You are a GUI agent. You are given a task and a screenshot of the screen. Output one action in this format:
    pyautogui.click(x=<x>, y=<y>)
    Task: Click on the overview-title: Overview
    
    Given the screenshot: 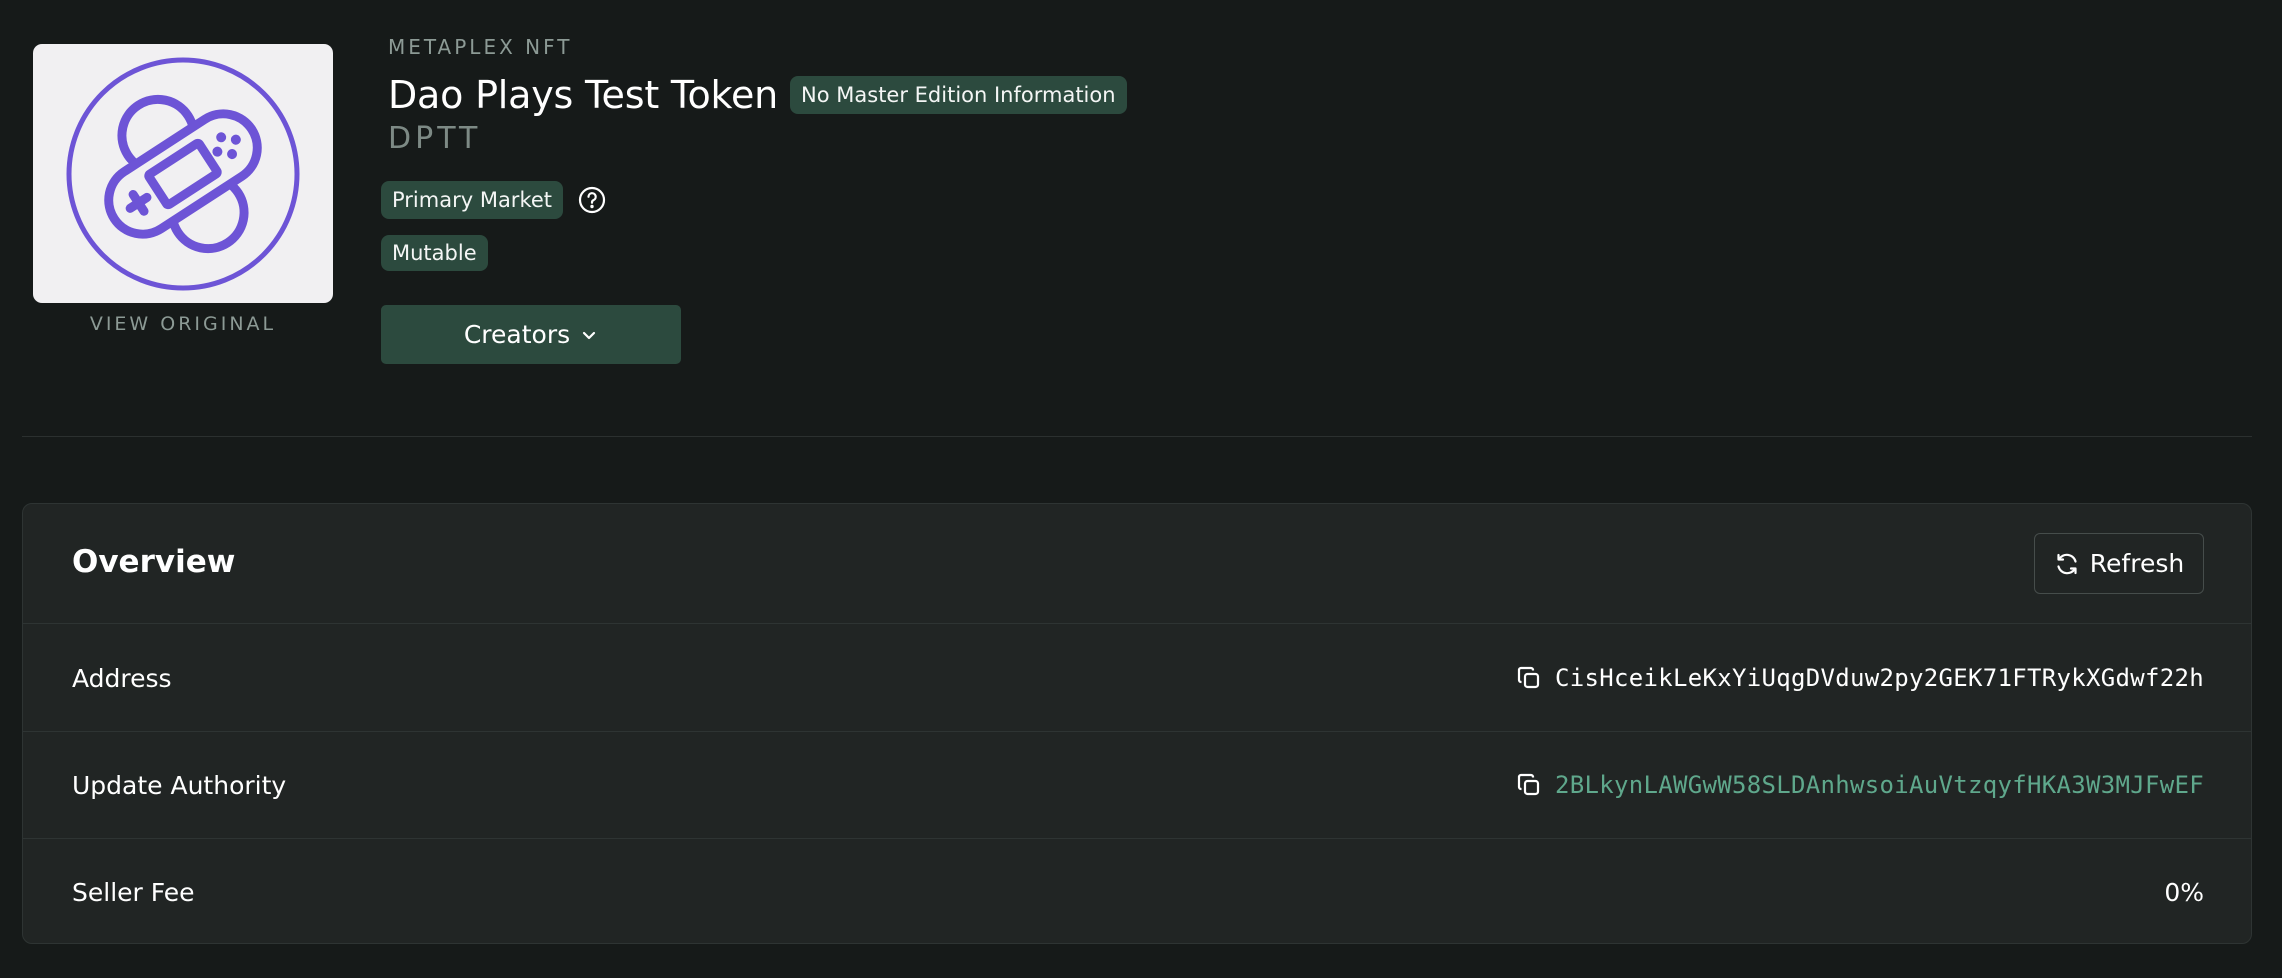 What is the action you would take?
    pyautogui.click(x=154, y=562)
    